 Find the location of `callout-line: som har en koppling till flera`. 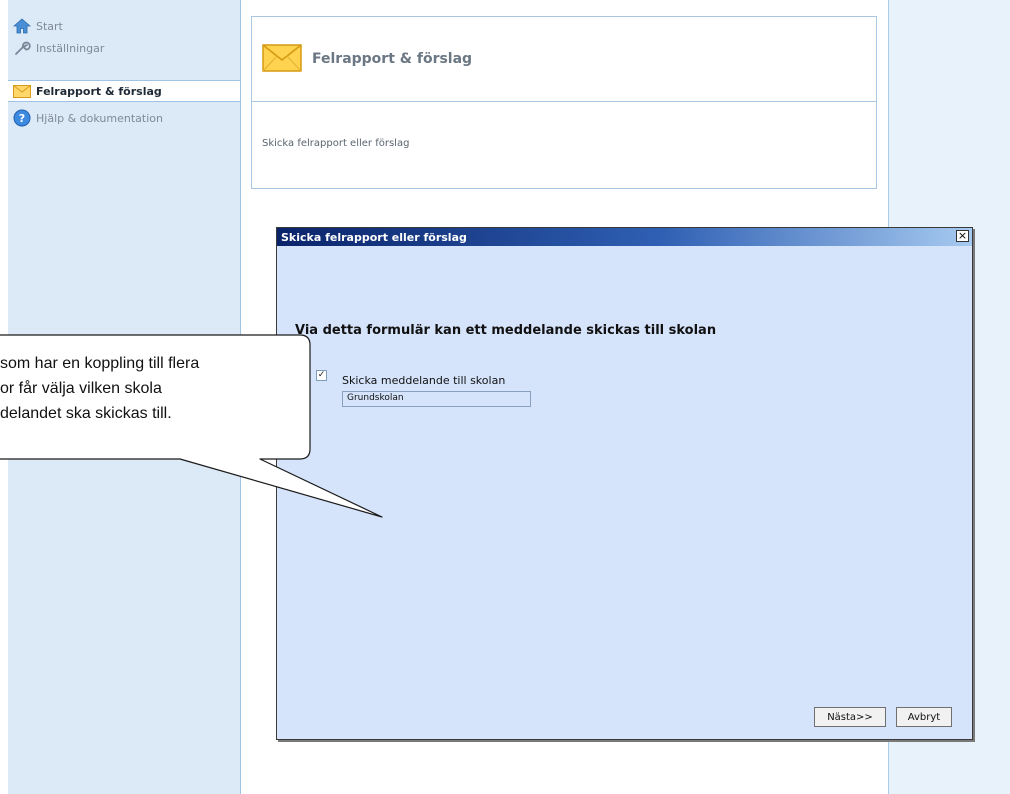

callout-line: som har en koppling till flera is located at coordinates (100, 363).